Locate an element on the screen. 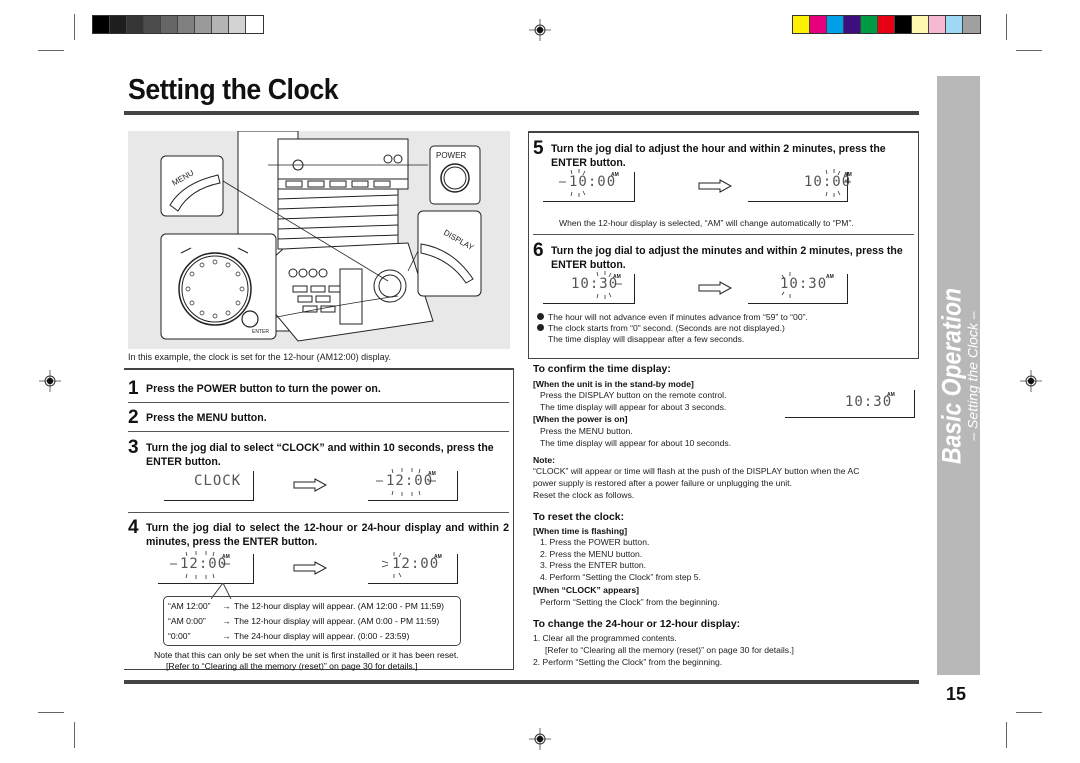 The height and width of the screenshot is (763, 1080). step-number: 2 is located at coordinates (133, 417).